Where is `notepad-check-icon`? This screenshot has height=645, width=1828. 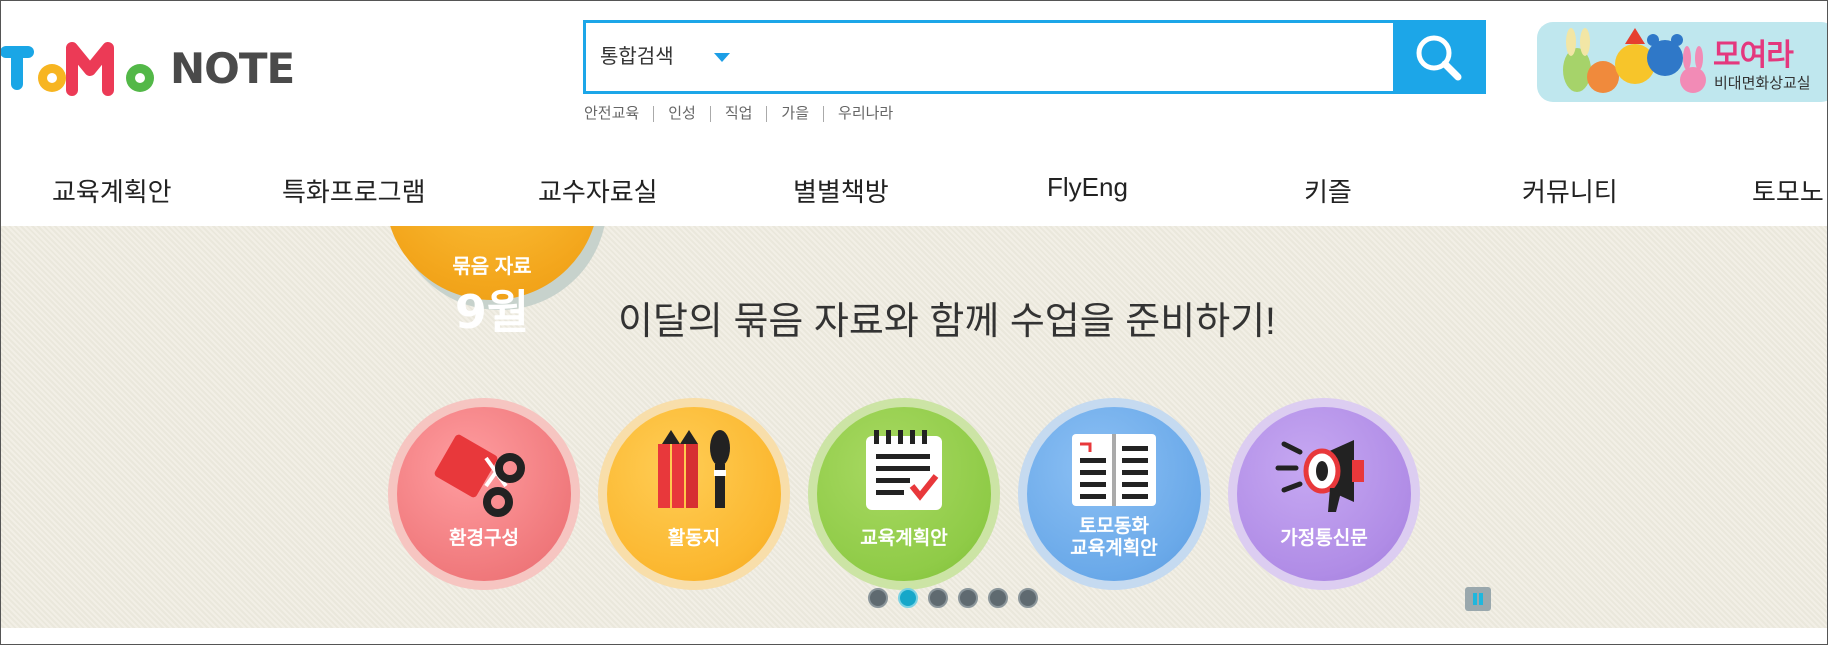 notepad-check-icon is located at coordinates (904, 470).